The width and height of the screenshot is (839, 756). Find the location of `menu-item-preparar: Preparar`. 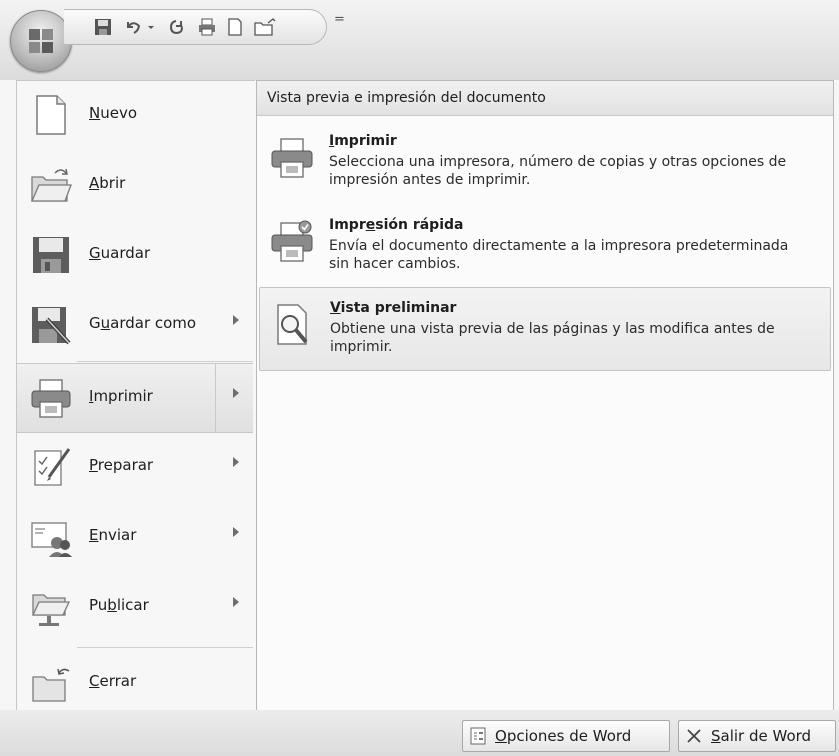

menu-item-preparar: Preparar is located at coordinates (135, 467).